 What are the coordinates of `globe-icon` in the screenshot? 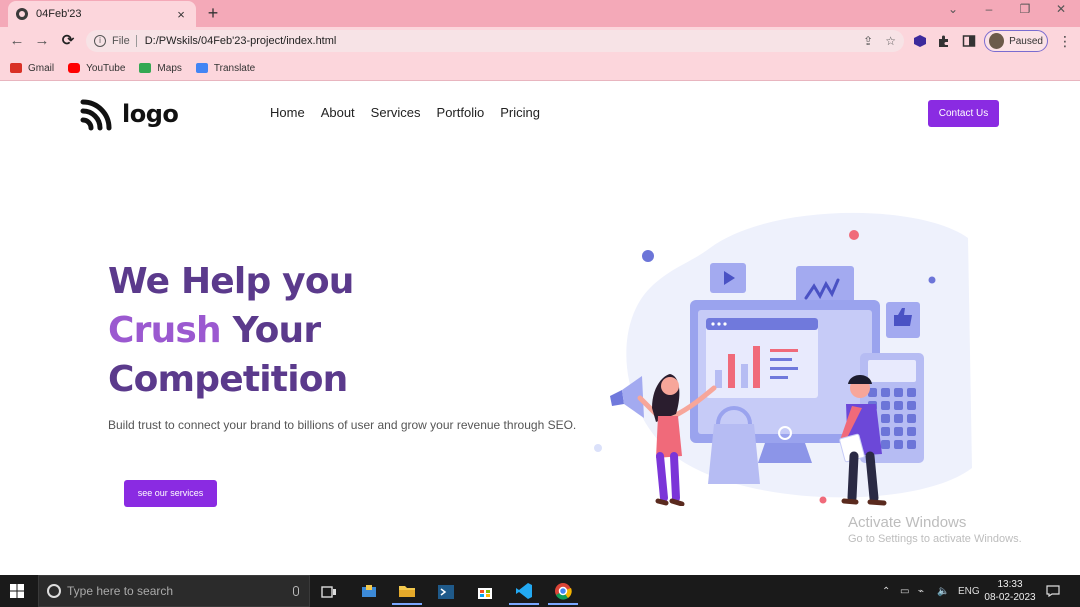 It's located at (22, 14).